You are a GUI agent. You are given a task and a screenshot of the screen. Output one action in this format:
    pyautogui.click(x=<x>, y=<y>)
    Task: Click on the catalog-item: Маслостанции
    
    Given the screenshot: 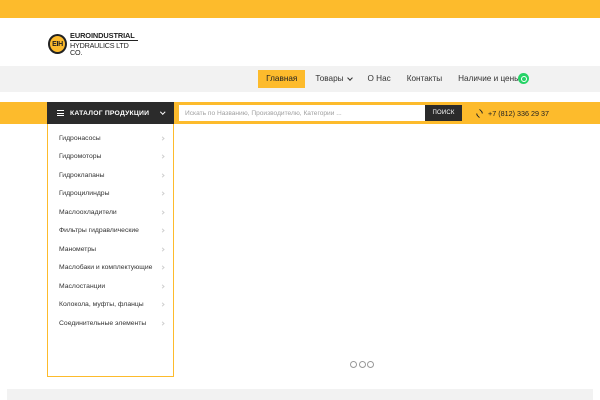 What is the action you would take?
    pyautogui.click(x=110, y=286)
    